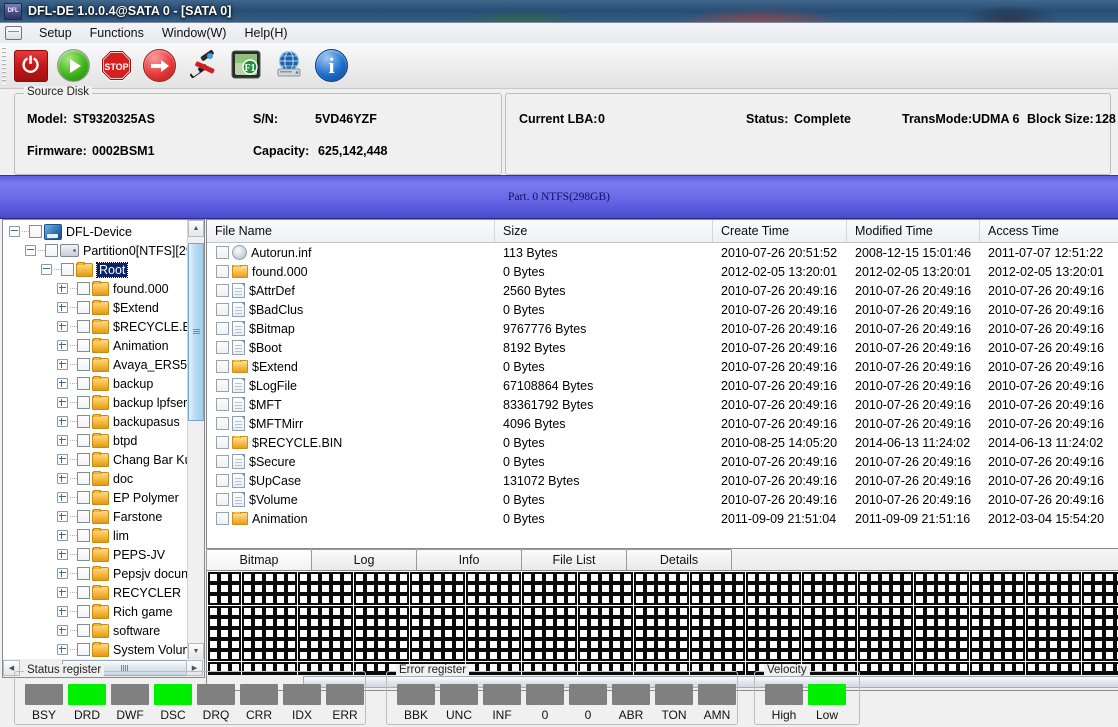 The width and height of the screenshot is (1118, 727). Describe the element at coordinates (780, 231) in the screenshot. I see `column-header-create-time: Create Time` at that location.